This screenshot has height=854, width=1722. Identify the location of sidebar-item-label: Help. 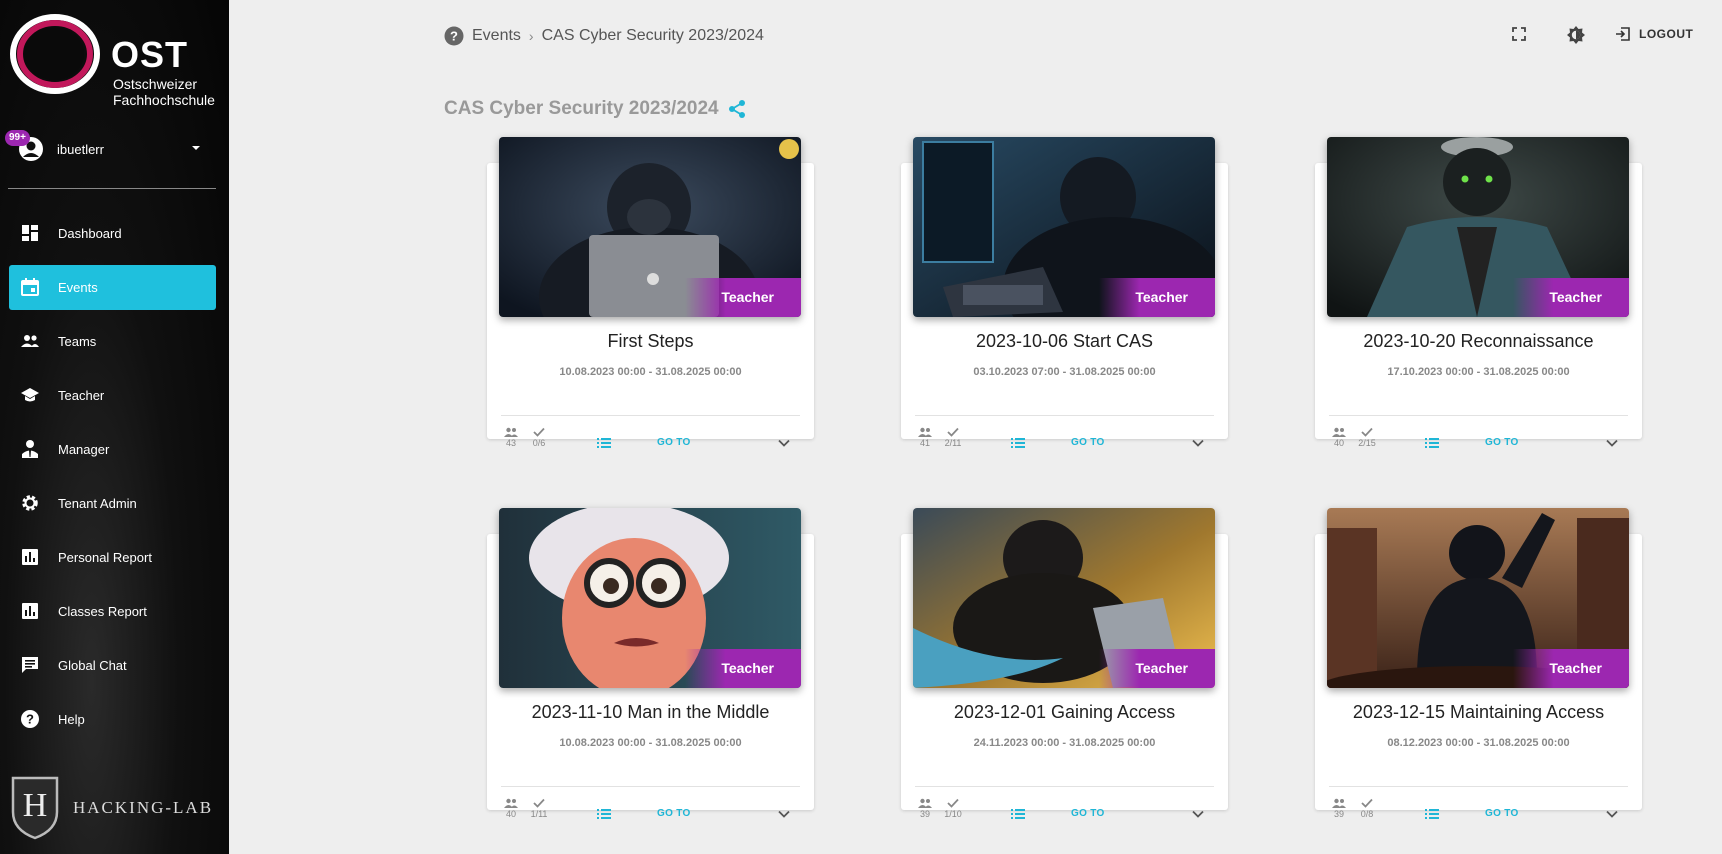
(71, 719).